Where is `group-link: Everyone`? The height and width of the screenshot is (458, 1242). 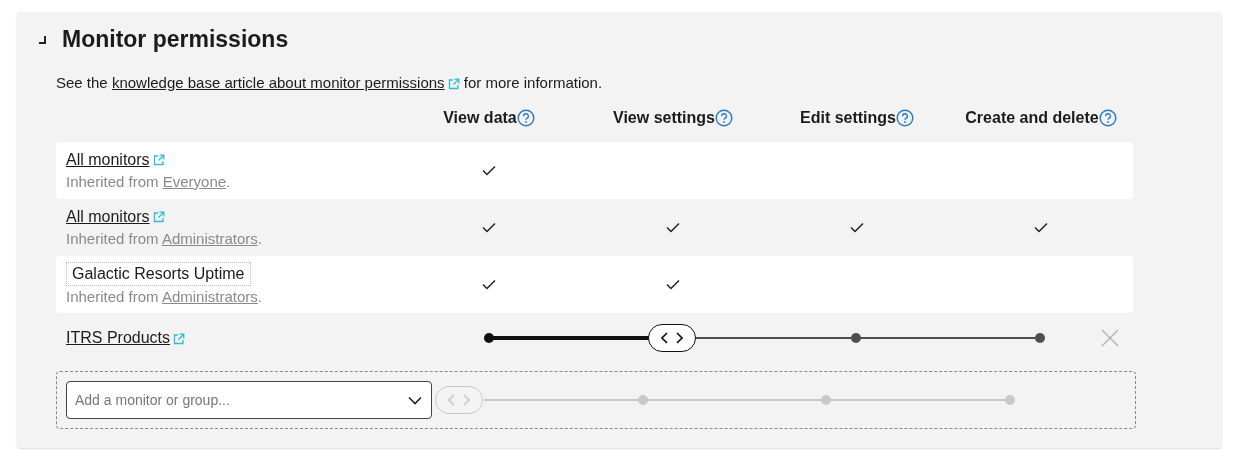 group-link: Everyone is located at coordinates (194, 181).